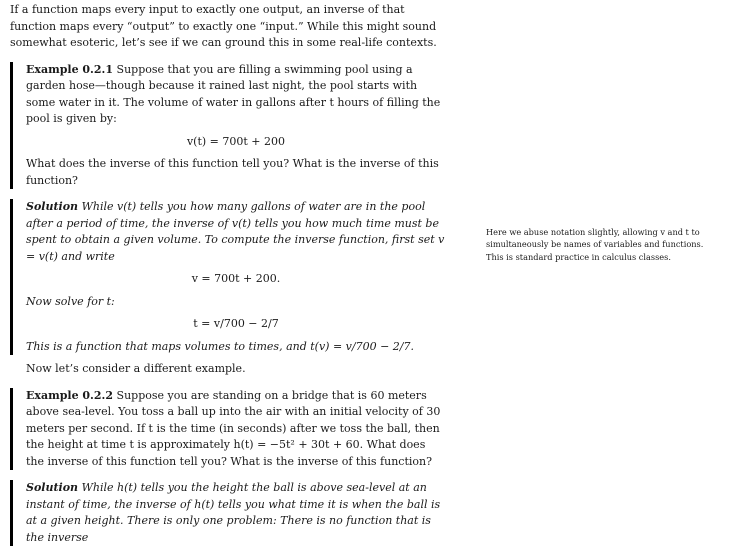 This screenshot has height=548, width=732. I want to click on equation: t = v/700 − 2/7, so click(236, 323).